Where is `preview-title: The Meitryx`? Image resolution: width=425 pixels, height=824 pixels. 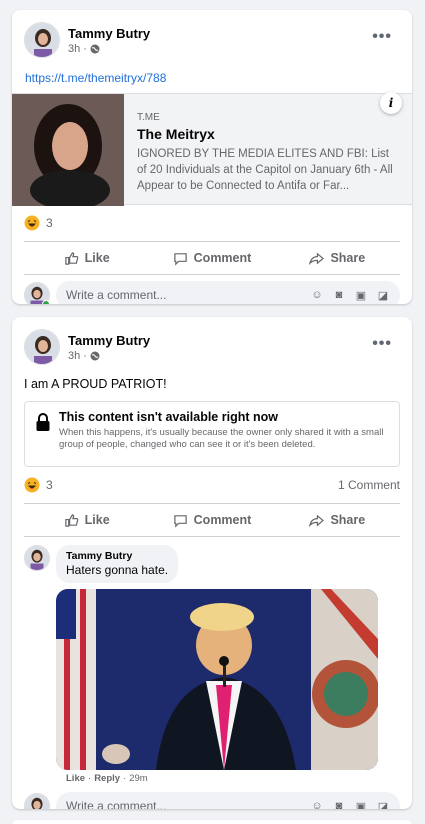 preview-title: The Meitryx is located at coordinates (176, 134).